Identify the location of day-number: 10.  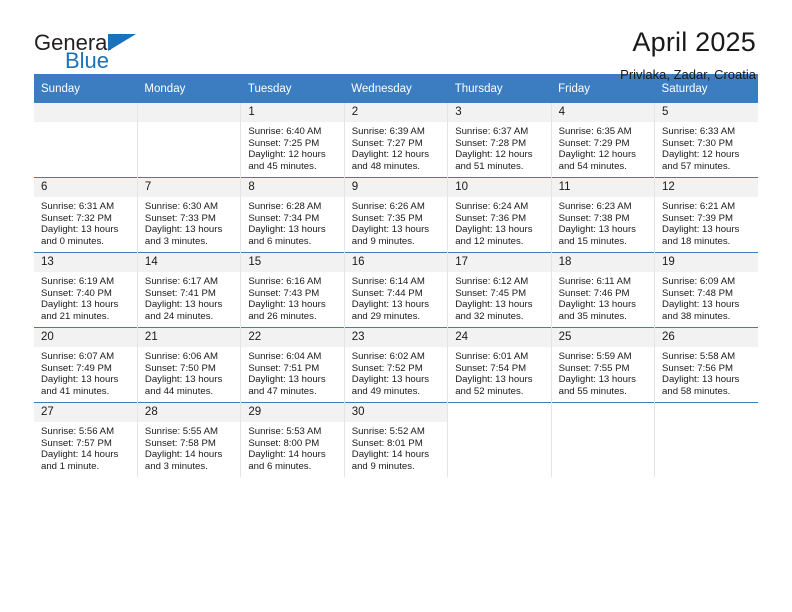
(499, 187).